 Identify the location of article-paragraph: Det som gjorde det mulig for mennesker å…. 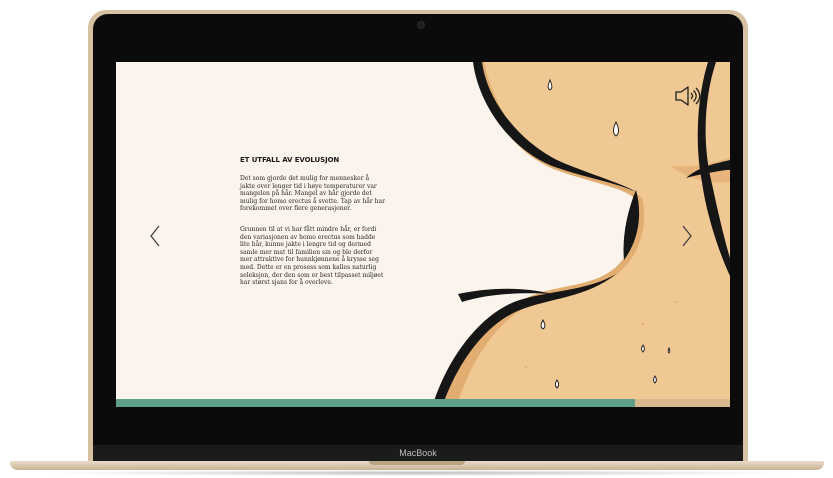
(312, 194).